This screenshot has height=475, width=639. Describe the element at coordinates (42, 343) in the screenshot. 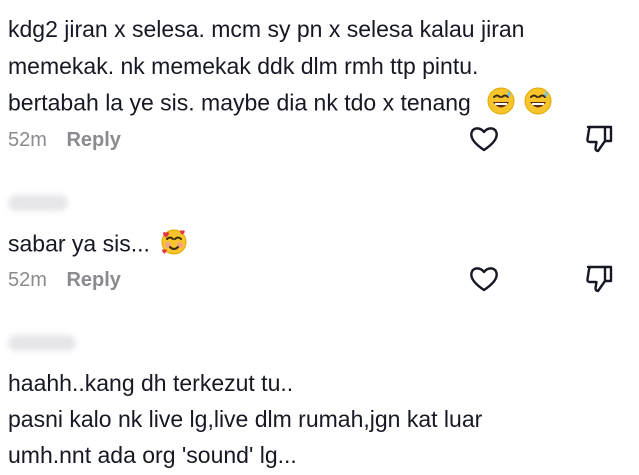

I see `comment-3-username-blurred` at that location.